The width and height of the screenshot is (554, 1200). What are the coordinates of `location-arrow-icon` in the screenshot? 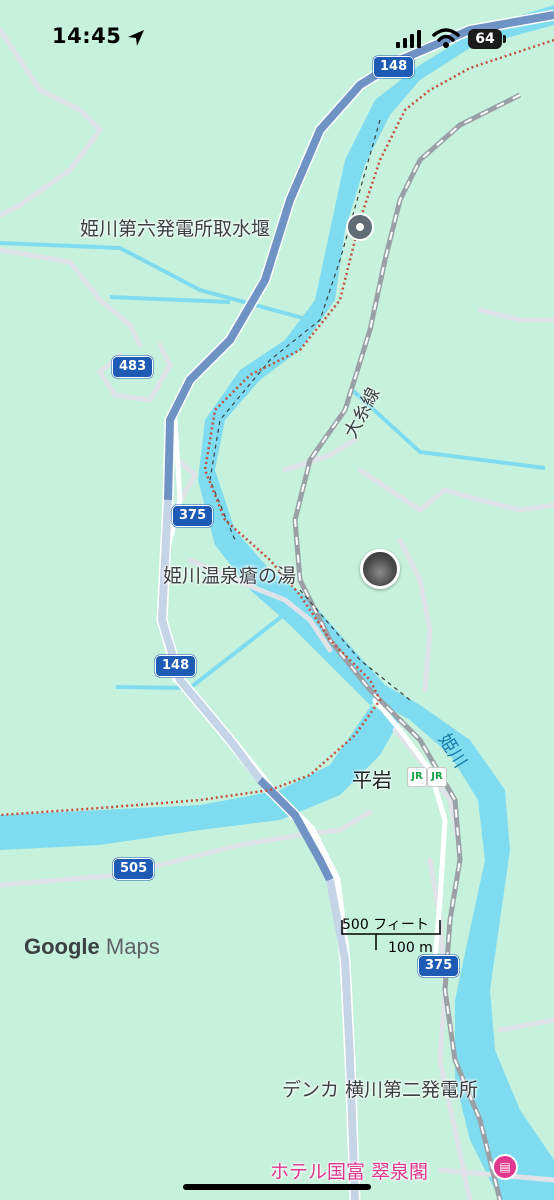 It's located at (136, 38).